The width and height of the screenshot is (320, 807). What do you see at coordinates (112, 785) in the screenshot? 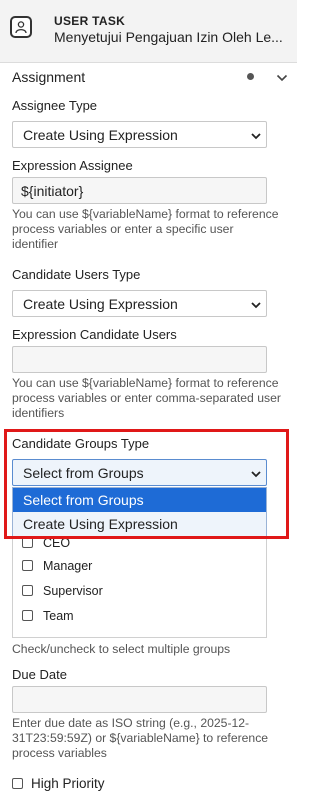
I see `high-priority-row: High Priority` at bounding box center [112, 785].